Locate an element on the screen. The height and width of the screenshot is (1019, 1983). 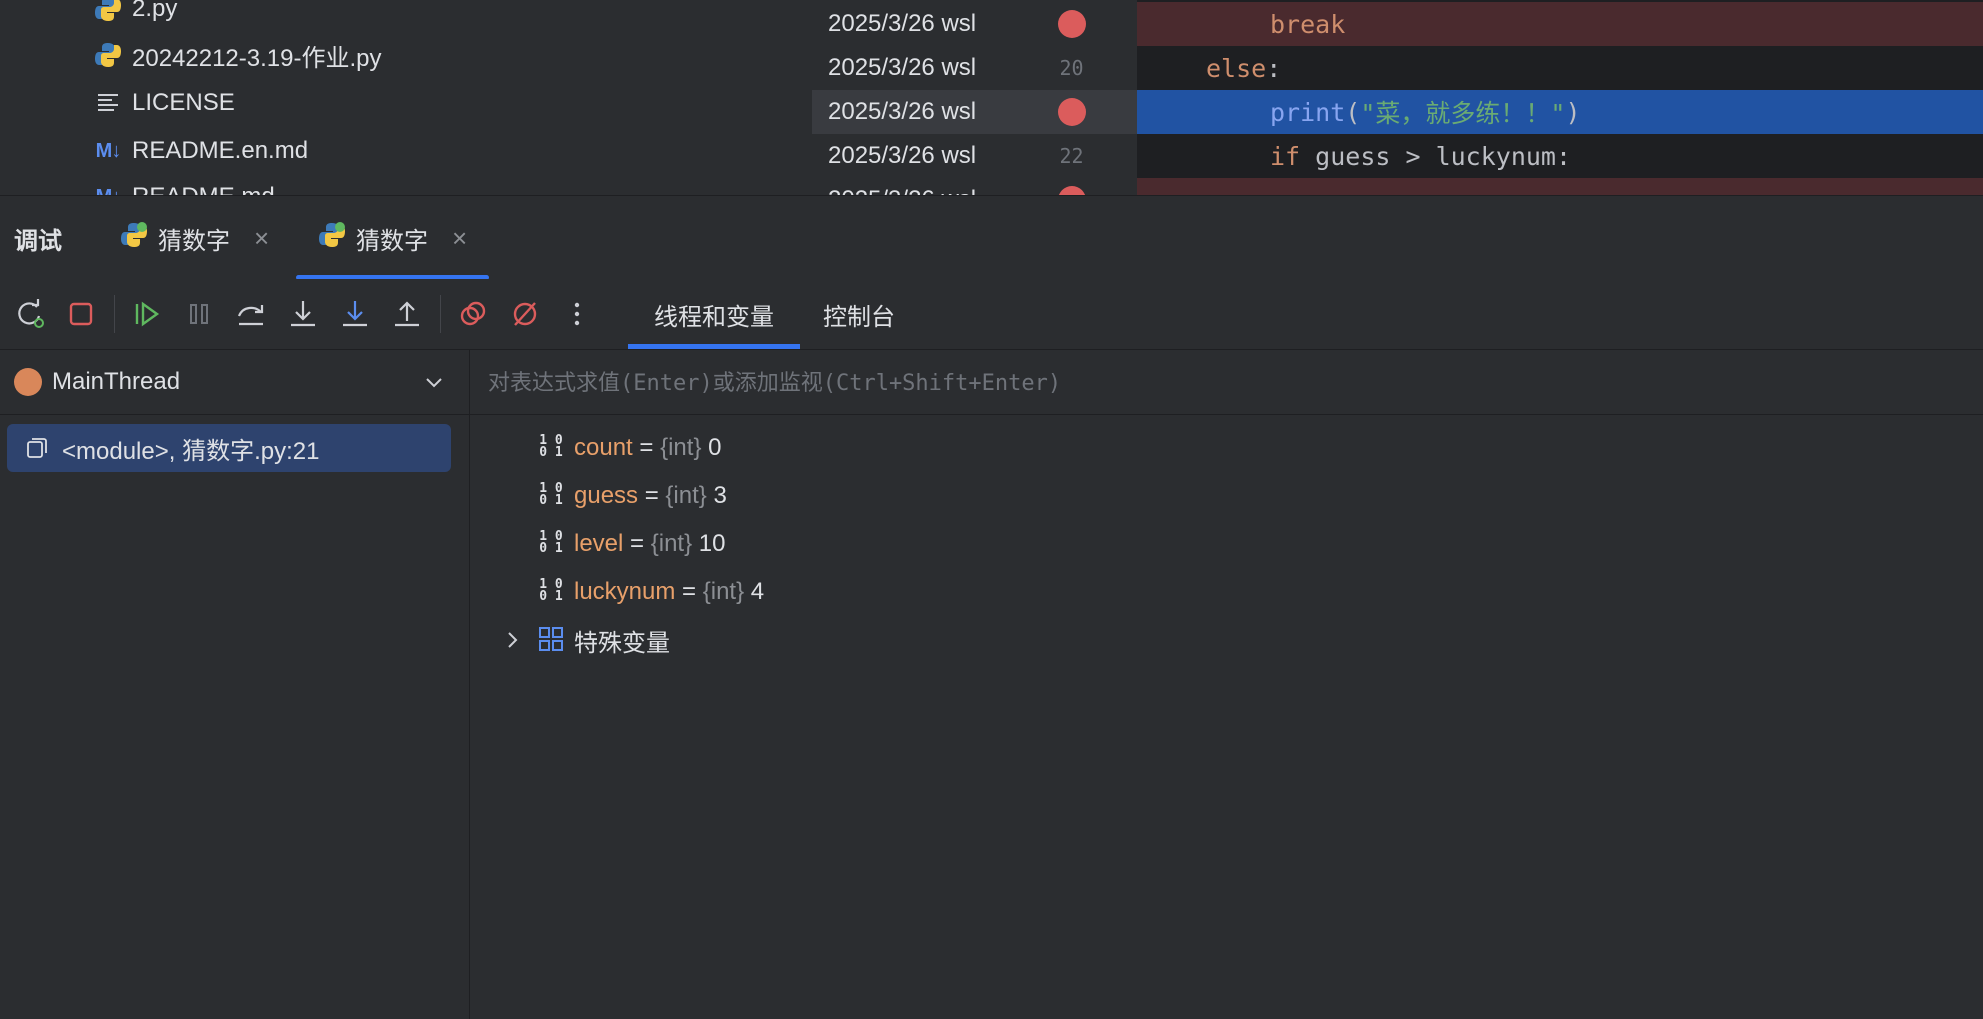
view-breakpoints-icon is located at coordinates (473, 314).